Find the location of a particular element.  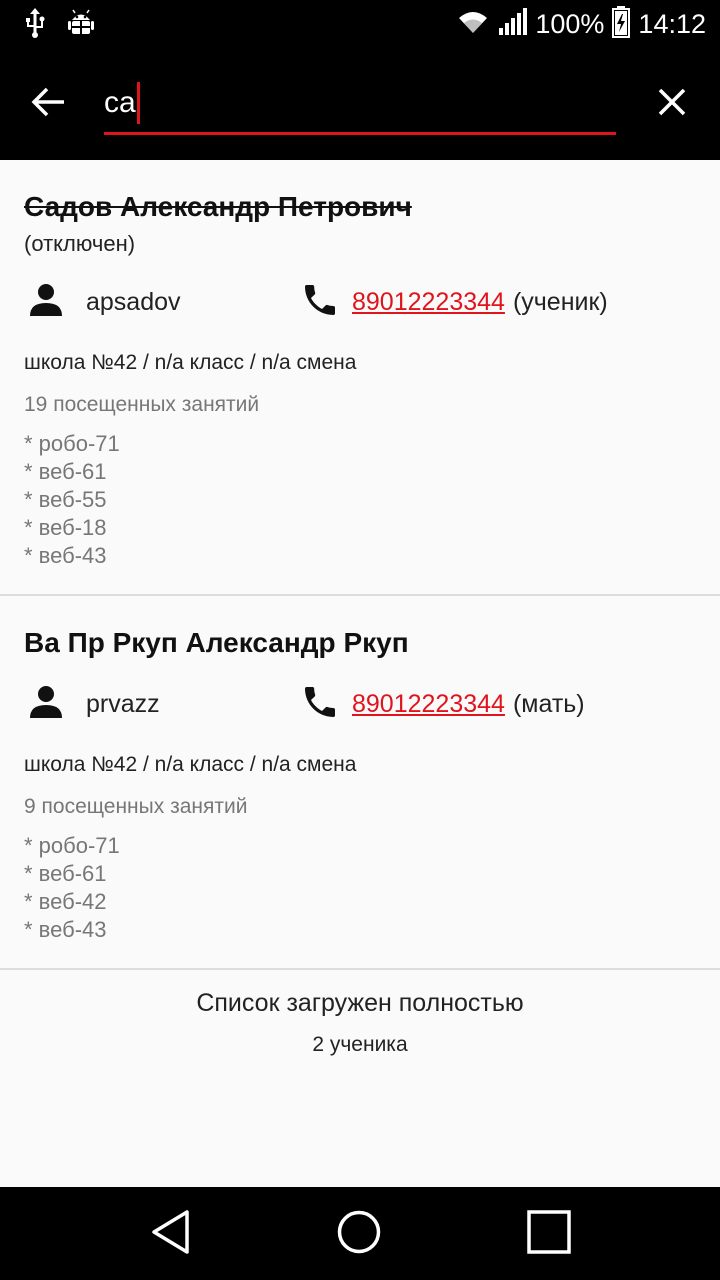

phone-role: (ученик) is located at coordinates (560, 301).